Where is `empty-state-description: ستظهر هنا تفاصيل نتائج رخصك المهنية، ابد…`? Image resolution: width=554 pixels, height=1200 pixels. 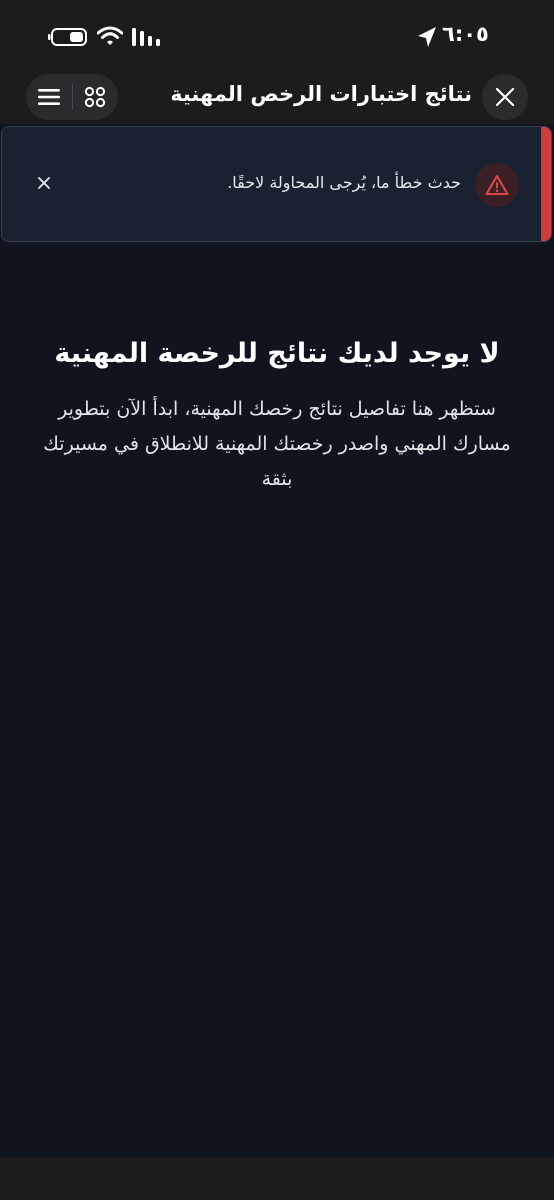
empty-state-description: ستظهر هنا تفاصيل نتائج رخصك المهنية، ابد… is located at coordinates (277, 444).